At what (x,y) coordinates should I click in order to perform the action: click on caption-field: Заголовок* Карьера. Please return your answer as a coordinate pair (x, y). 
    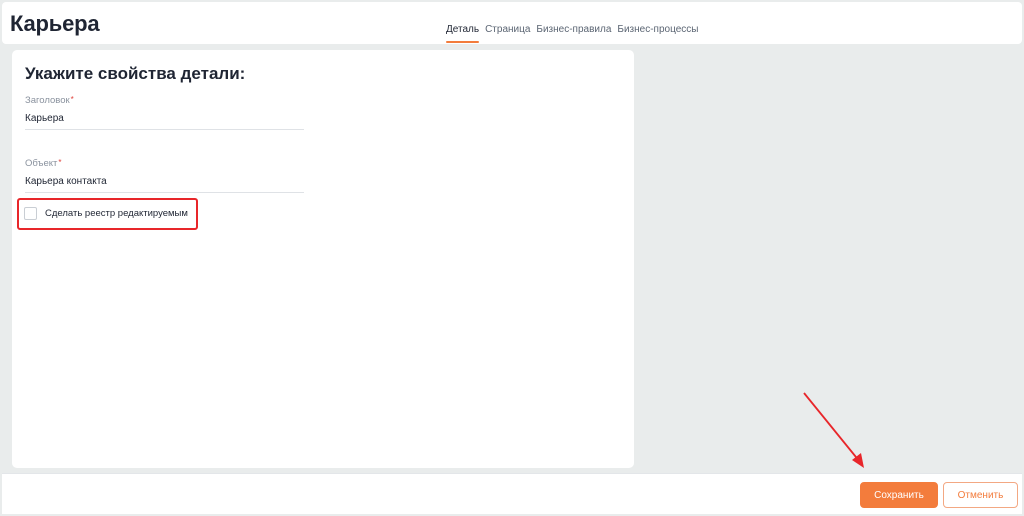
    Looking at the image, I should click on (164, 112).